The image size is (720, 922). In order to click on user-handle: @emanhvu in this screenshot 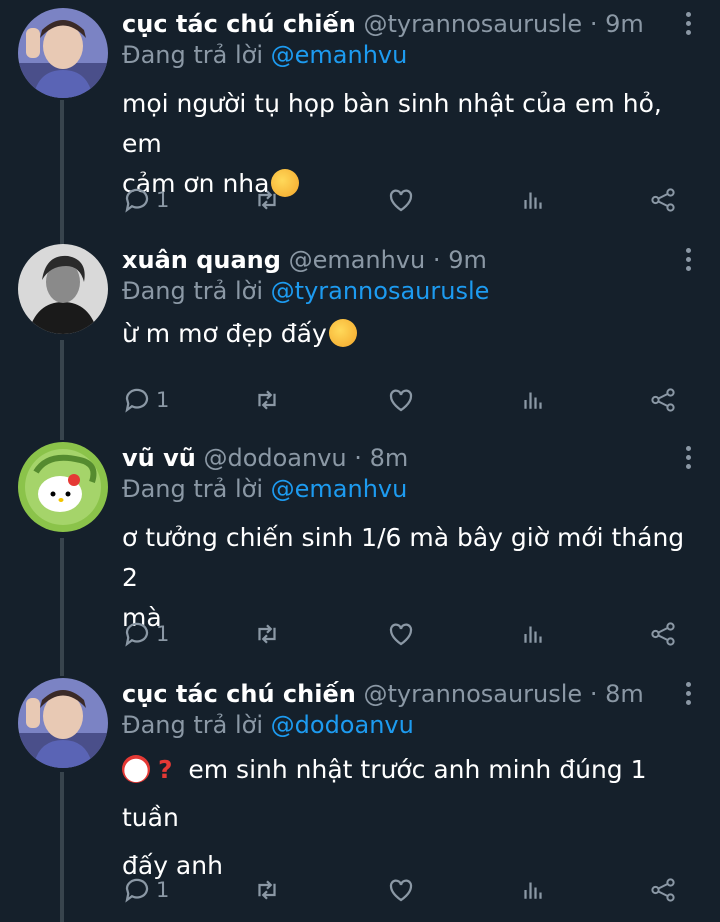, I will do `click(357, 260)`.